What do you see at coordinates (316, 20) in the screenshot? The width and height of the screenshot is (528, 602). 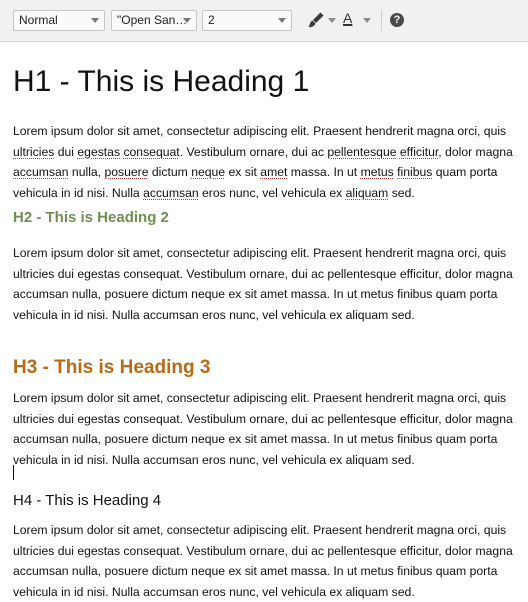 I see `paint-brush-icon` at bounding box center [316, 20].